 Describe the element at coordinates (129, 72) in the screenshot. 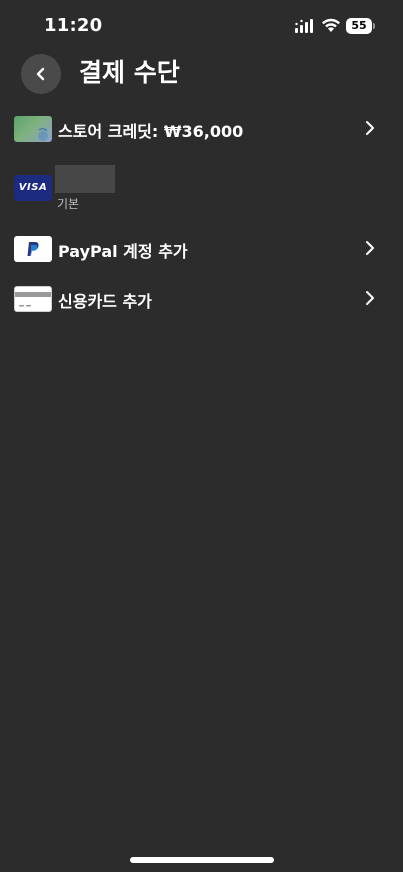

I see `page-title: 결제 수단` at that location.